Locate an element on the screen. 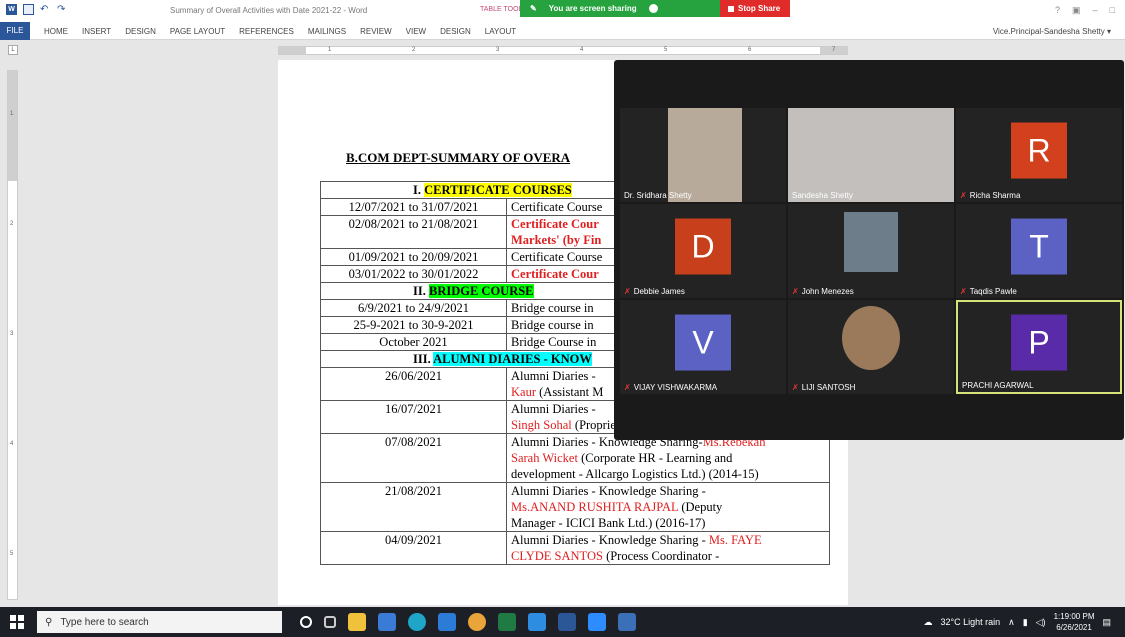 The image size is (1125, 637). participant-tile: Dr. Sridhara Shetty is located at coordinates (703, 155).